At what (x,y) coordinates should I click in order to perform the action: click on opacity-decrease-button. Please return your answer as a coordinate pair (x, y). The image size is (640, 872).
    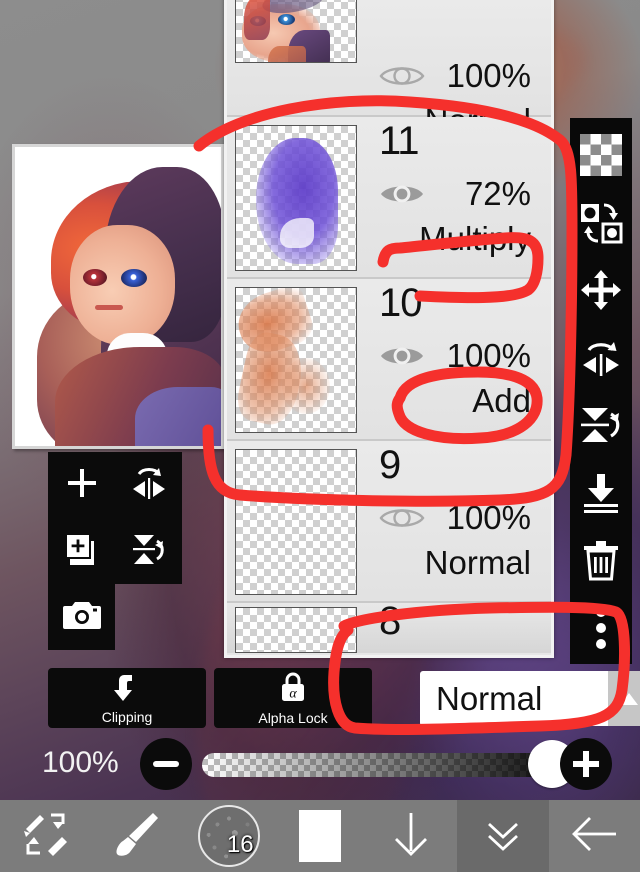
    Looking at the image, I should click on (166, 764).